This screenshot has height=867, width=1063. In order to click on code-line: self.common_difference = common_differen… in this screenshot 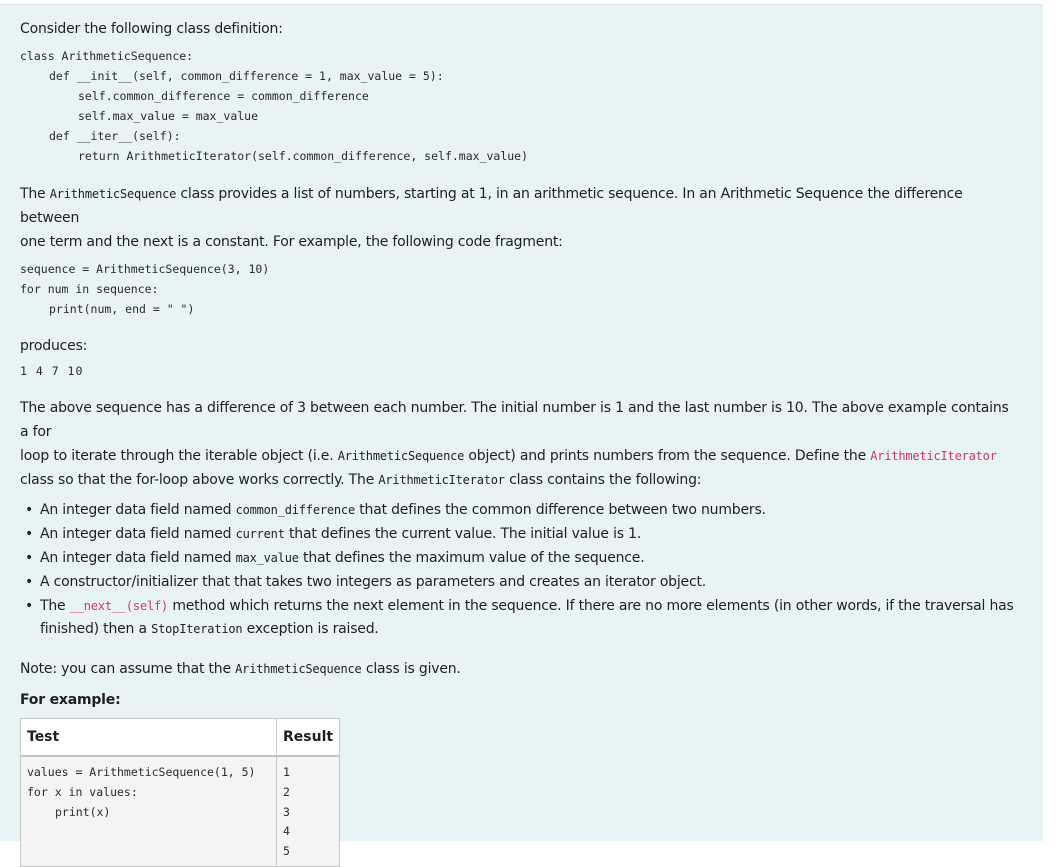, I will do `click(223, 96)`.